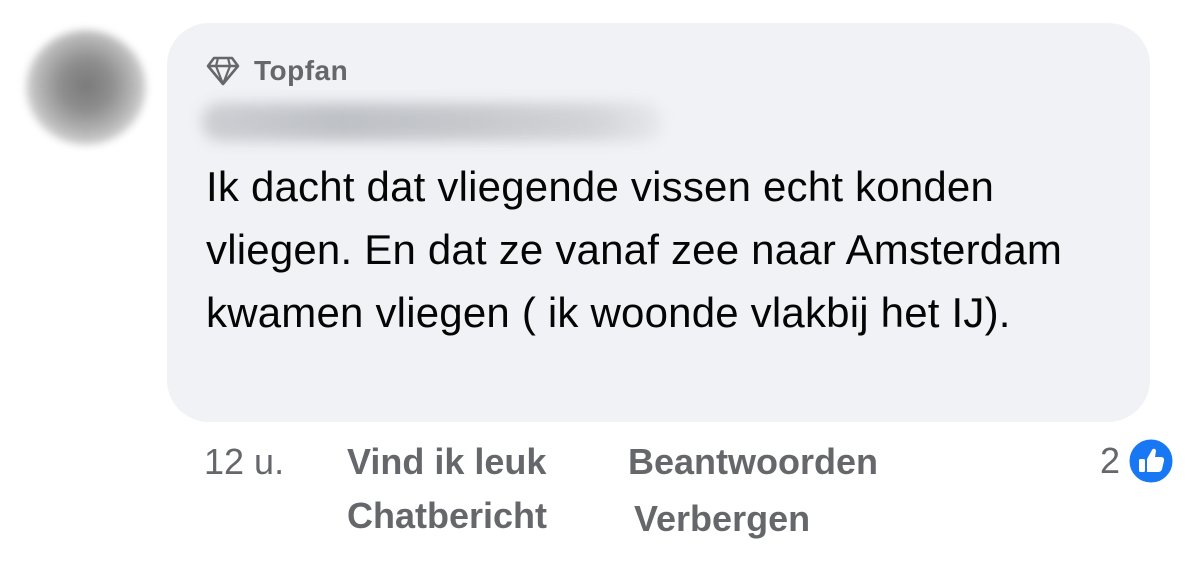 The width and height of the screenshot is (1200, 565). Describe the element at coordinates (753, 462) in the screenshot. I see `reply-button: Beantwoorden` at that location.